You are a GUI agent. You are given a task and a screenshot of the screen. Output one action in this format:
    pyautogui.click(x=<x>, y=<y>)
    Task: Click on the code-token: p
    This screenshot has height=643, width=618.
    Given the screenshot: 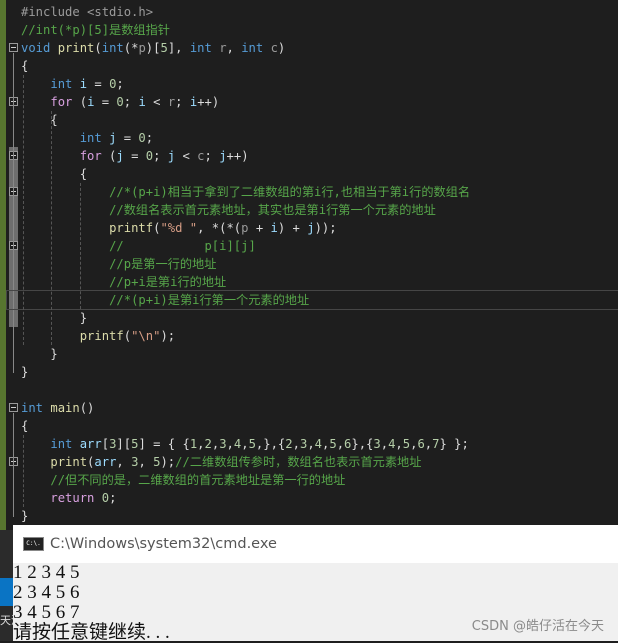 What is the action you would take?
    pyautogui.click(x=245, y=228)
    